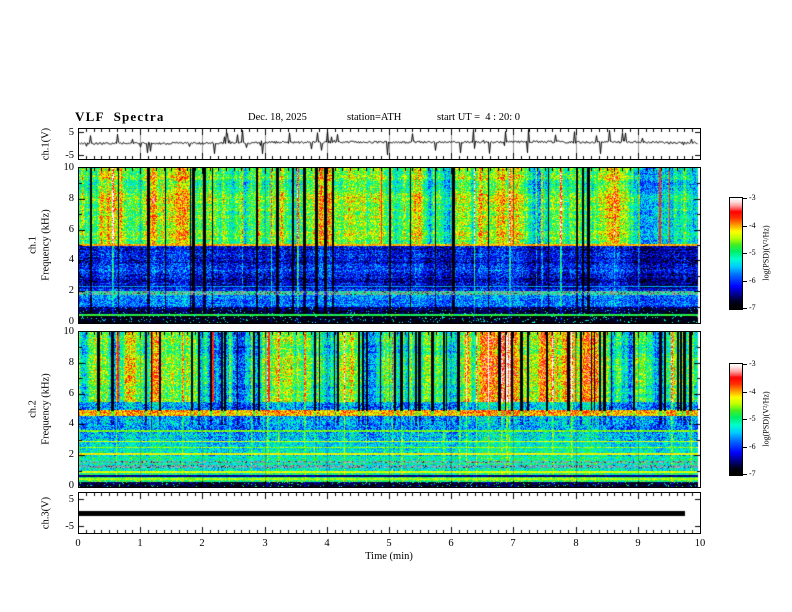 Image resolution: width=792 pixels, height=612 pixels. I want to click on ch1-spectrogram-ytick-label: 4, so click(71, 259).